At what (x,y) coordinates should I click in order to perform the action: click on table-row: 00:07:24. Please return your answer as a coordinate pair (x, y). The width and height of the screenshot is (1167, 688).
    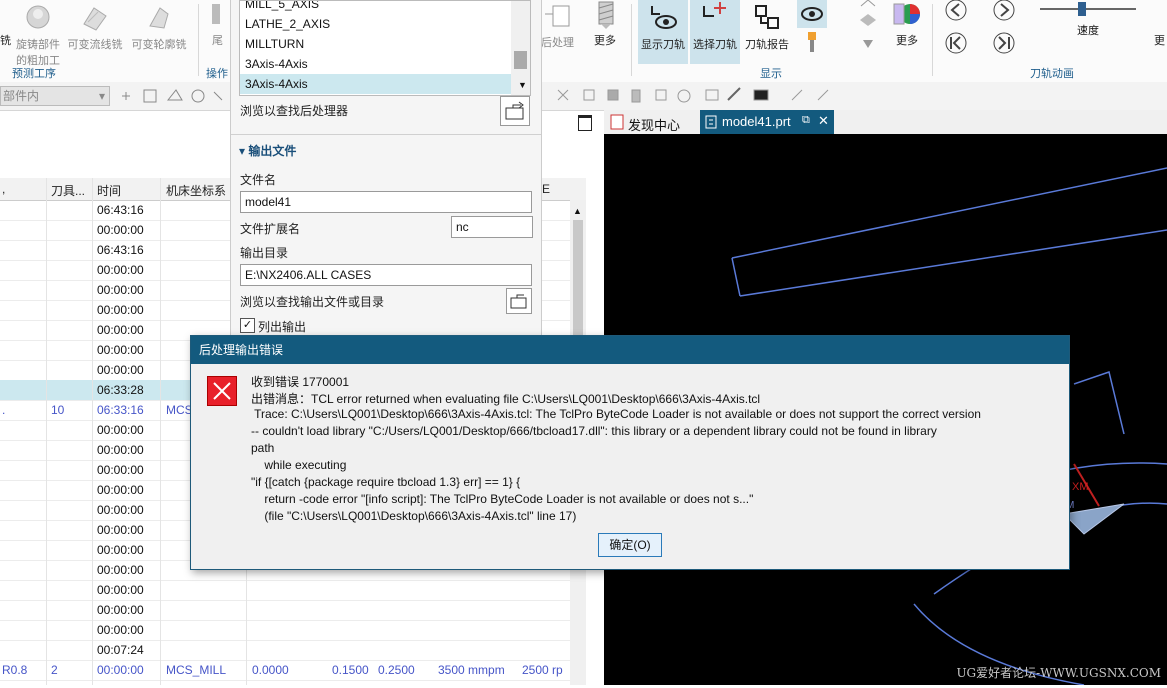
    Looking at the image, I should click on (285, 650).